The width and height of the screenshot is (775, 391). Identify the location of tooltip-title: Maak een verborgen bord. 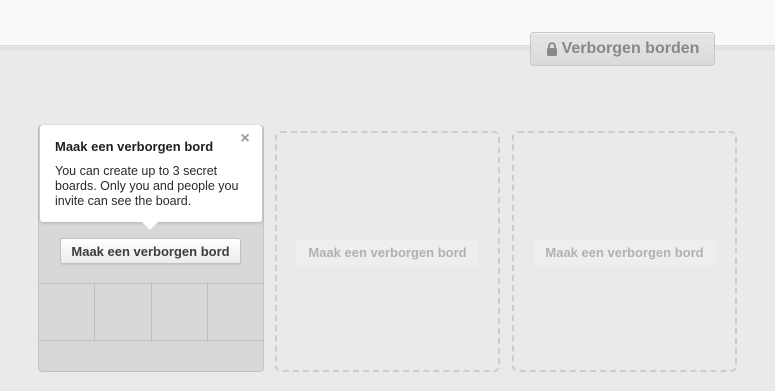
(134, 146).